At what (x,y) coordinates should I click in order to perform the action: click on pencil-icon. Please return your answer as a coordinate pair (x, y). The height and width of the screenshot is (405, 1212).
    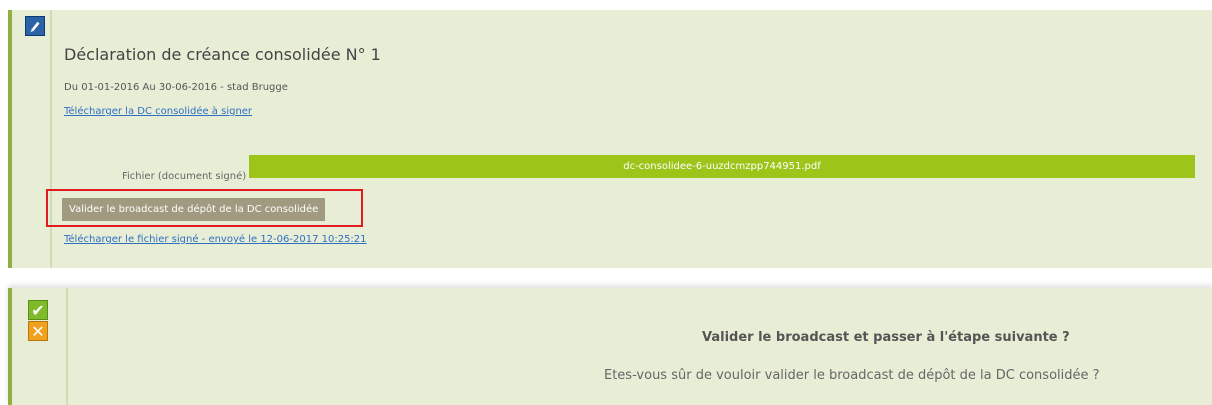
    Looking at the image, I should click on (35, 26).